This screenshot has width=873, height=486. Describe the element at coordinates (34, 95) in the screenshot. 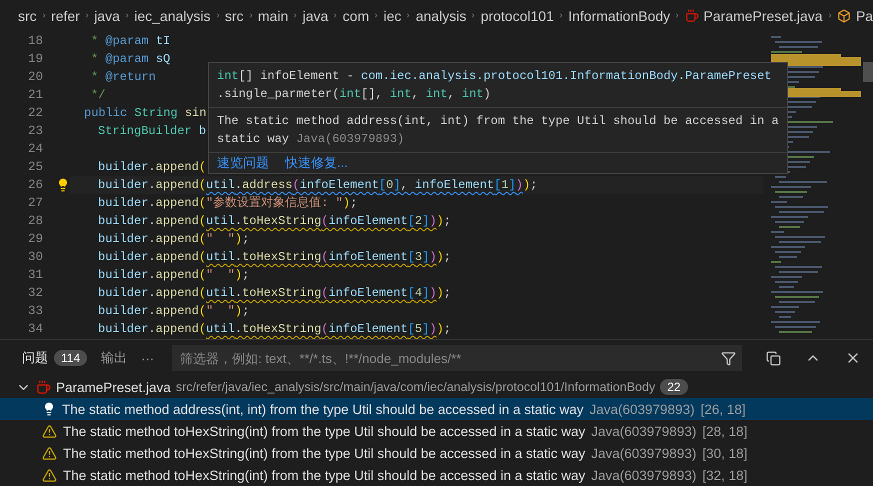

I see `line-number: 21` at that location.